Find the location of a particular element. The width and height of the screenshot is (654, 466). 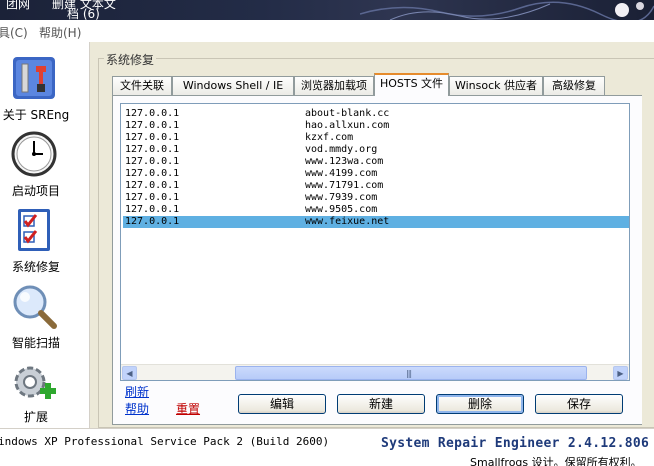

host-name: www.71791.com is located at coordinates (344, 185).